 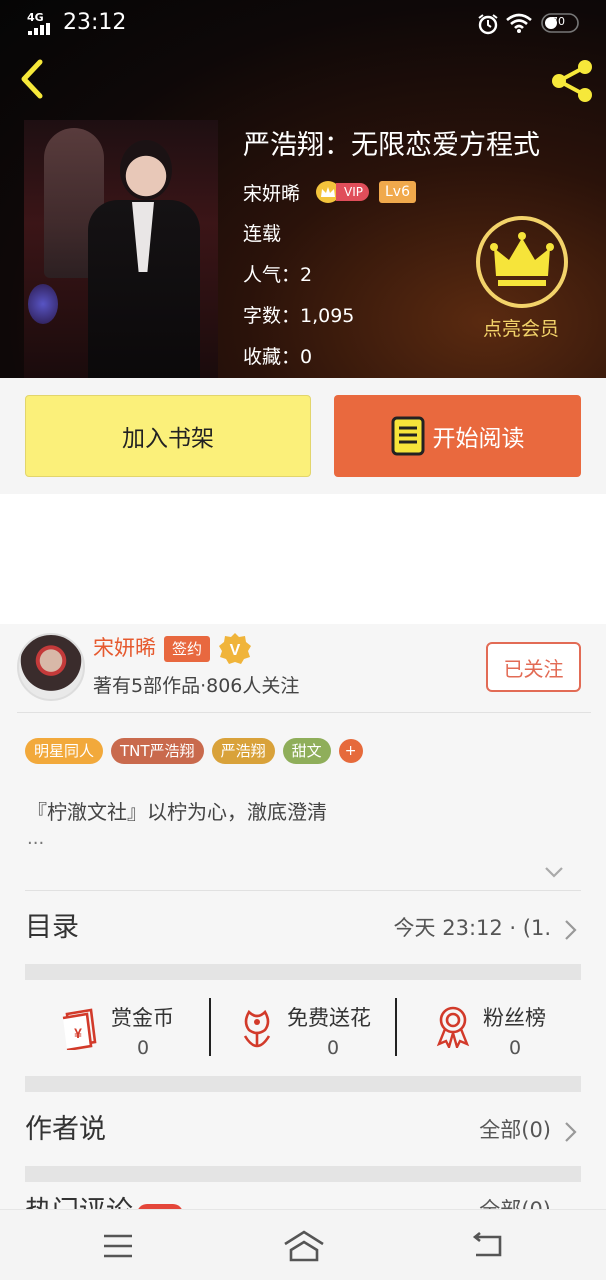 I want to click on medal-icon, so click(x=453, y=1027).